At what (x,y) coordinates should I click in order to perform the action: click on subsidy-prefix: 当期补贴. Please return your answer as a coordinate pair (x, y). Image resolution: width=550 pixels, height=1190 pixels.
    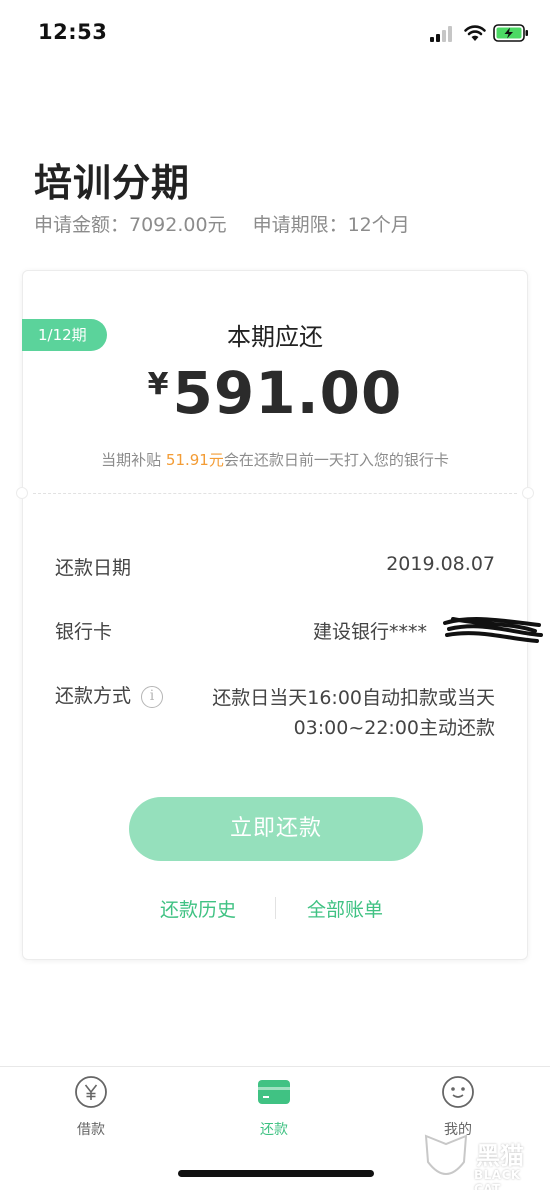
    Looking at the image, I should click on (133, 460).